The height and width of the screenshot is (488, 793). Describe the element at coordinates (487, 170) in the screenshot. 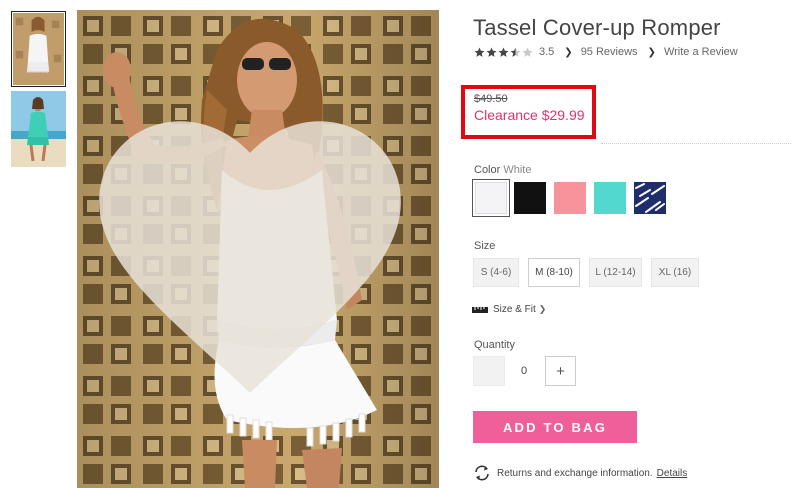

I see `color-label: Color` at that location.